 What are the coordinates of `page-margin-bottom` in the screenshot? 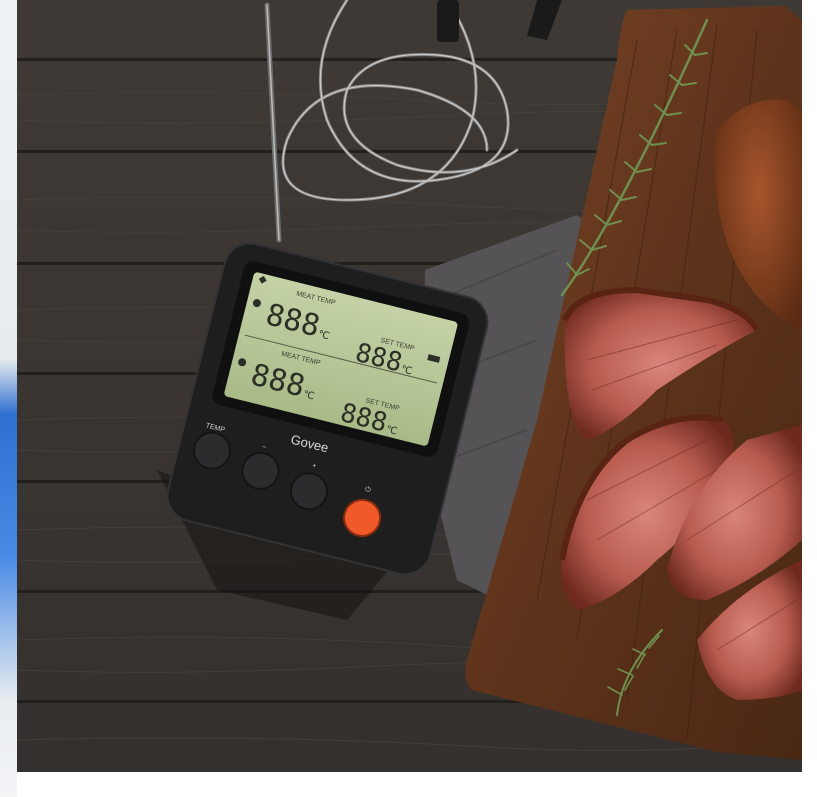 It's located at (409, 784).